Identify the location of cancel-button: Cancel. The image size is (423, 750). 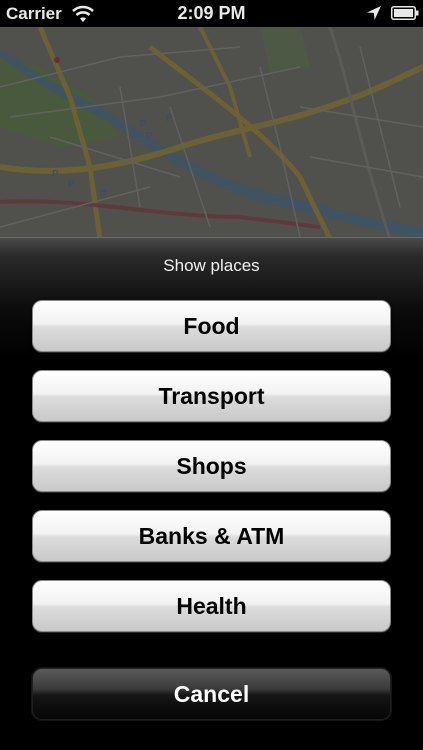
(211, 694).